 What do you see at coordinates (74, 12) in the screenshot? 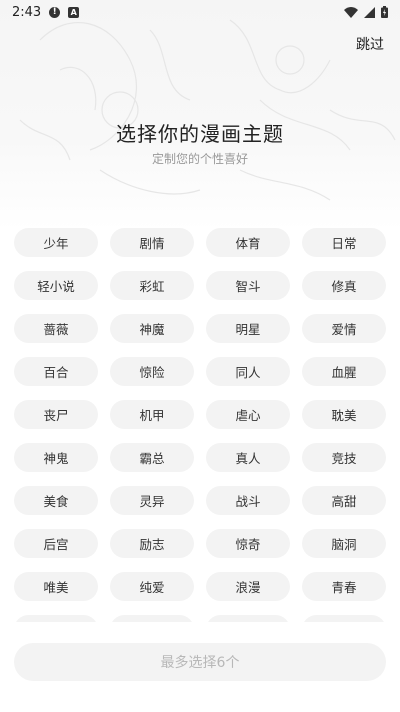
I see `a-badge-icon: A` at bounding box center [74, 12].